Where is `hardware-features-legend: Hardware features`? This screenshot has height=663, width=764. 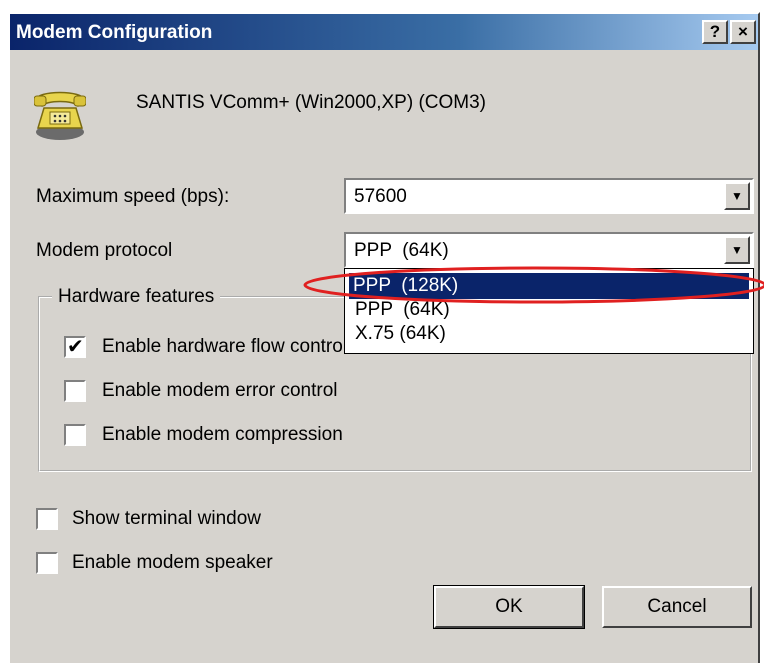
hardware-features-legend: Hardware features is located at coordinates (136, 297).